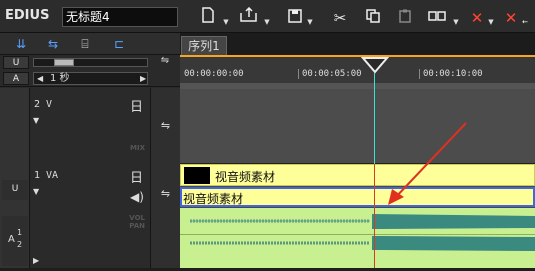  I want to click on video-mute-icon: 日, so click(136, 105).